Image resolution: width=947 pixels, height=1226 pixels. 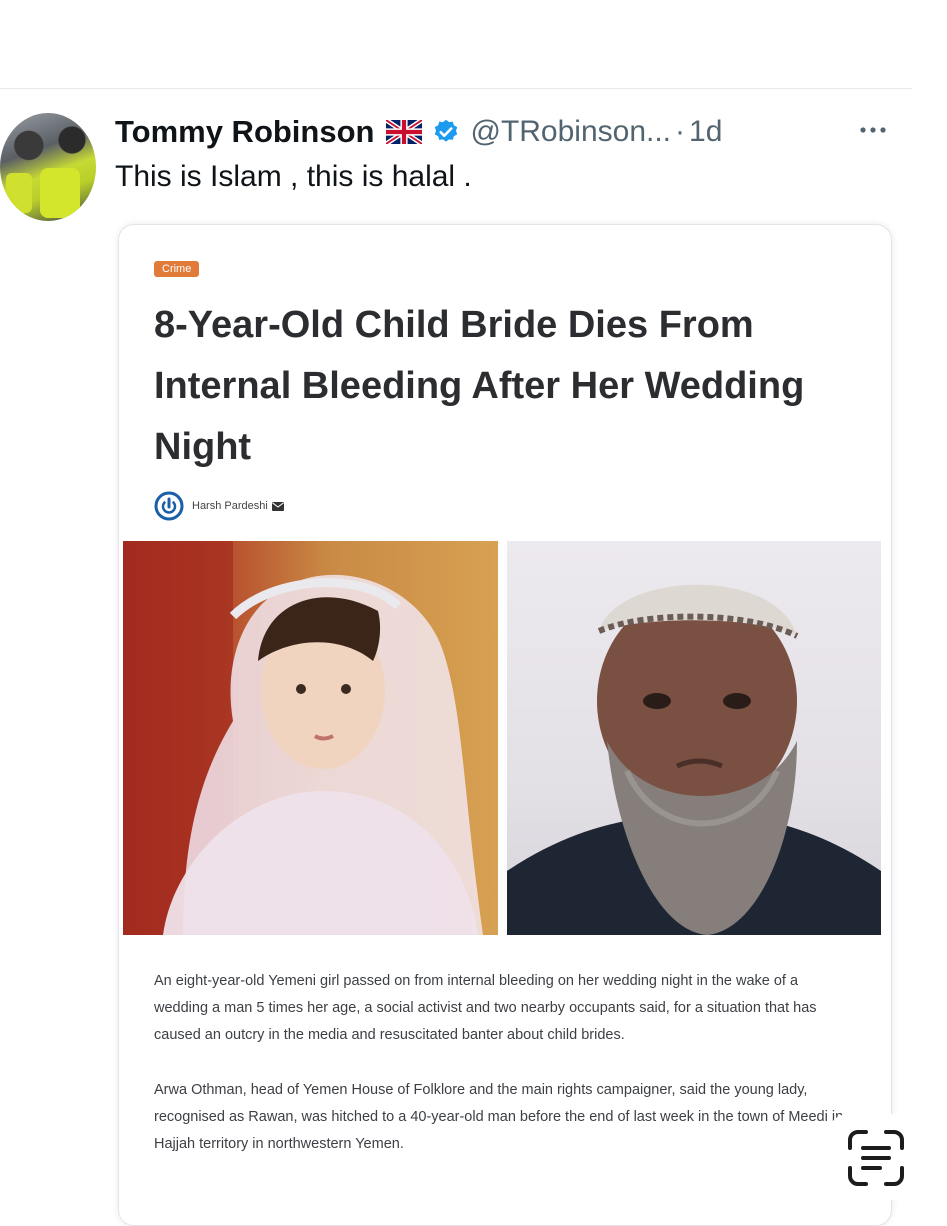 I want to click on verified-badge-icon, so click(x=446, y=130).